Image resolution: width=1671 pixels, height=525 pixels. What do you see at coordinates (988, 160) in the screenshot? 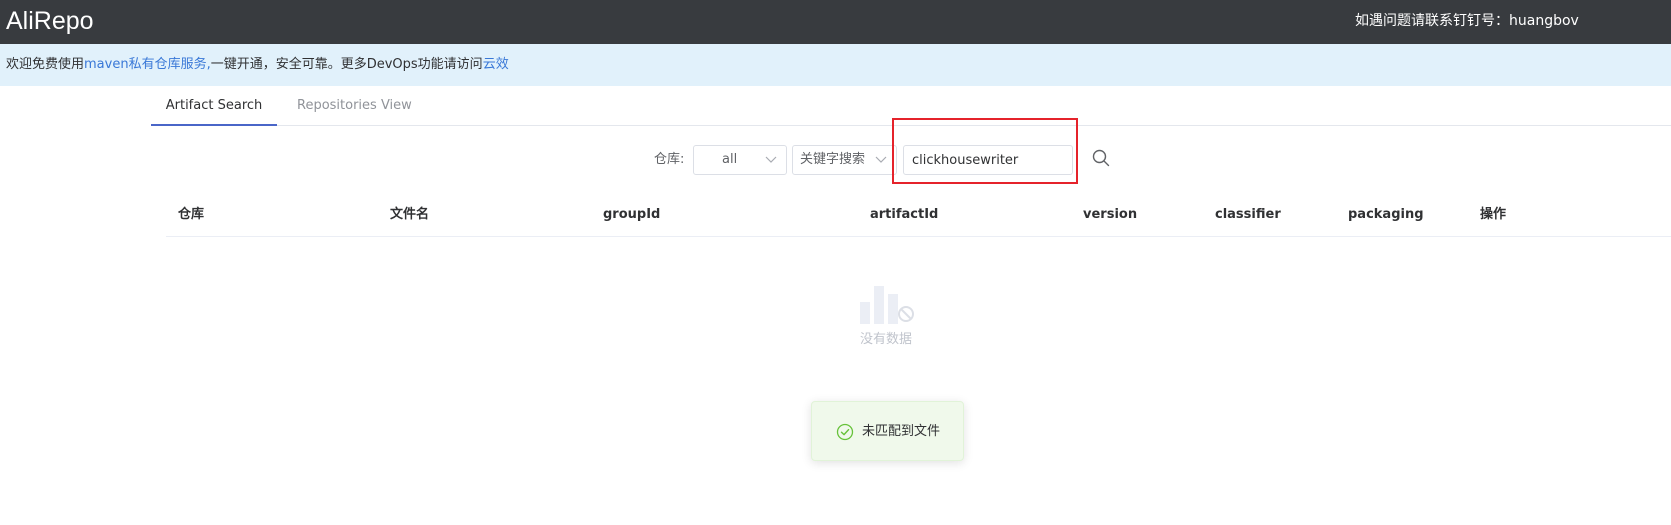
I see `keyword-search-input` at bounding box center [988, 160].